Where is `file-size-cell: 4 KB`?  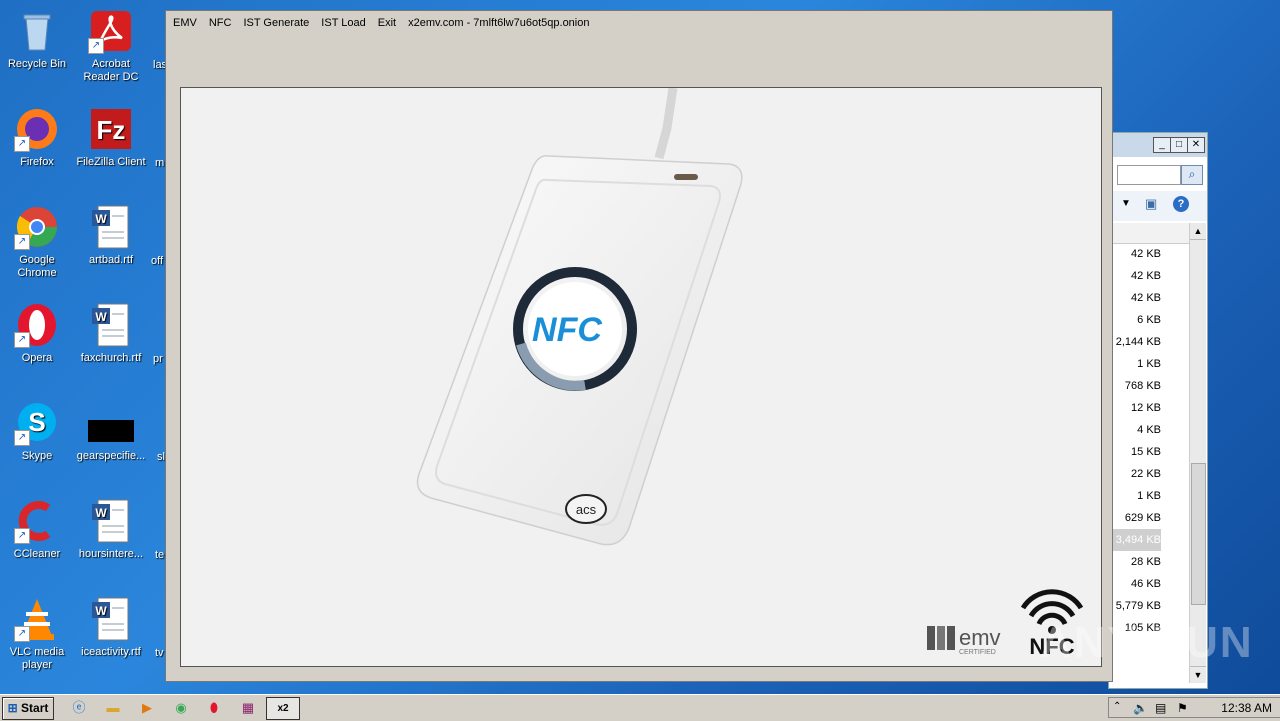 file-size-cell: 4 KB is located at coordinates (1135, 430).